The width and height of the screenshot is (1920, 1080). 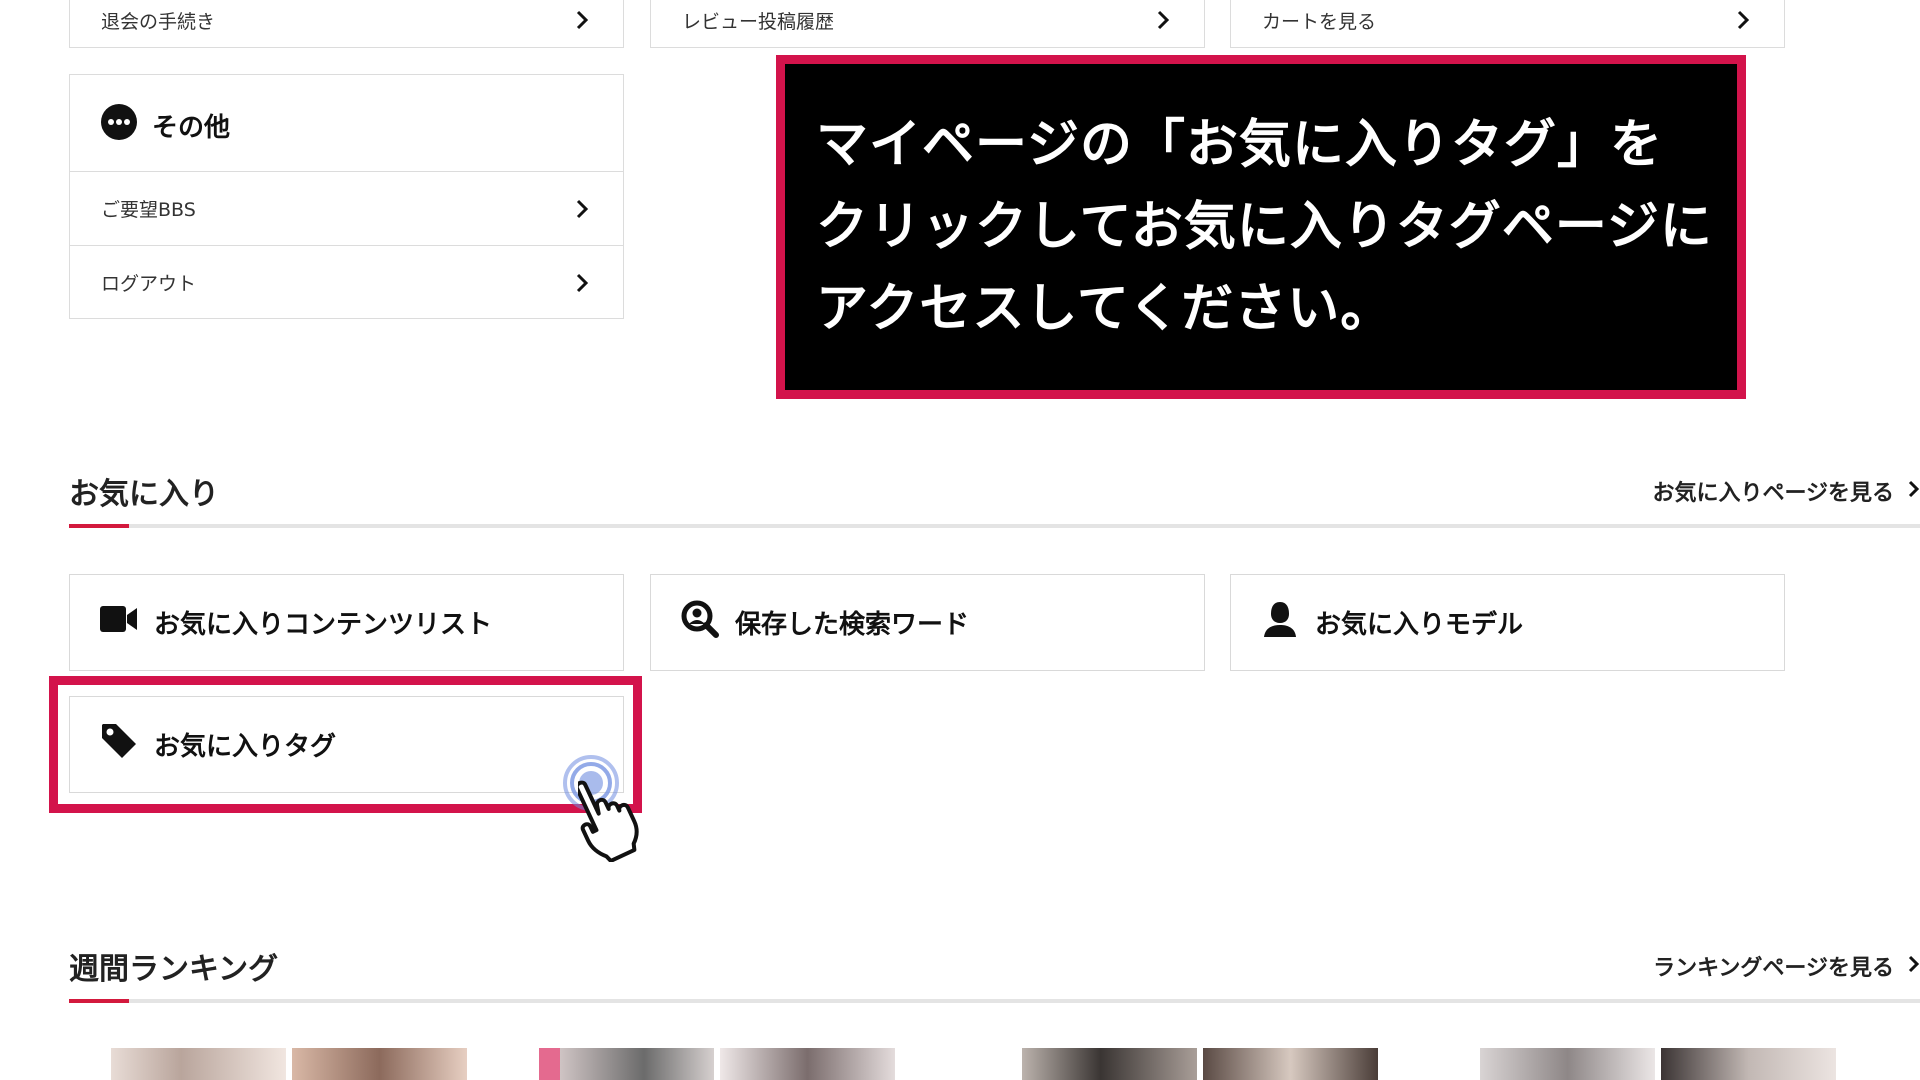 I want to click on more-dots-icon, so click(x=119, y=125).